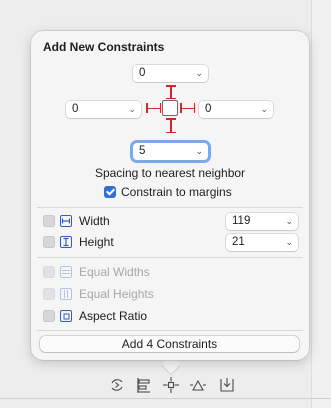  Describe the element at coordinates (96, 242) in the screenshot. I see `height-label: Height` at that location.